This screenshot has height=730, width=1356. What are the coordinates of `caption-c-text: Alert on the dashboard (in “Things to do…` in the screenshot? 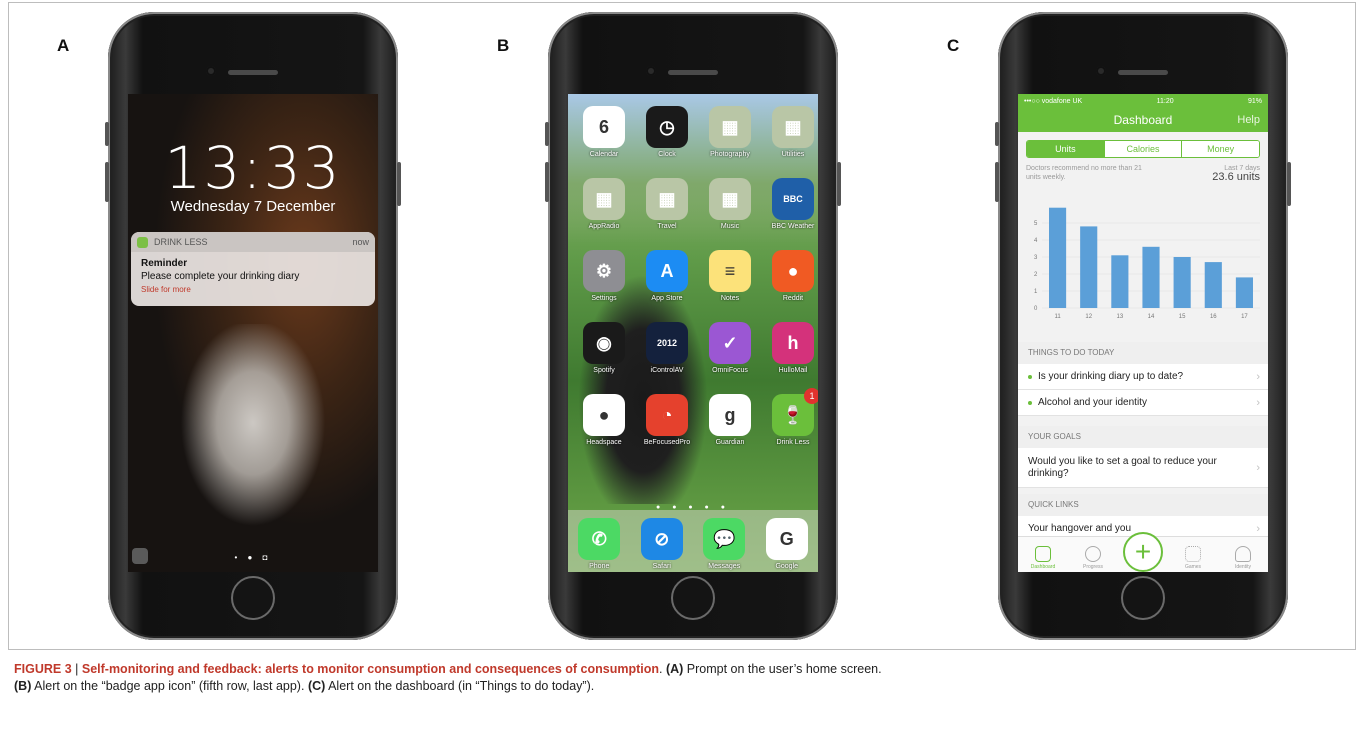 It's located at (461, 686).